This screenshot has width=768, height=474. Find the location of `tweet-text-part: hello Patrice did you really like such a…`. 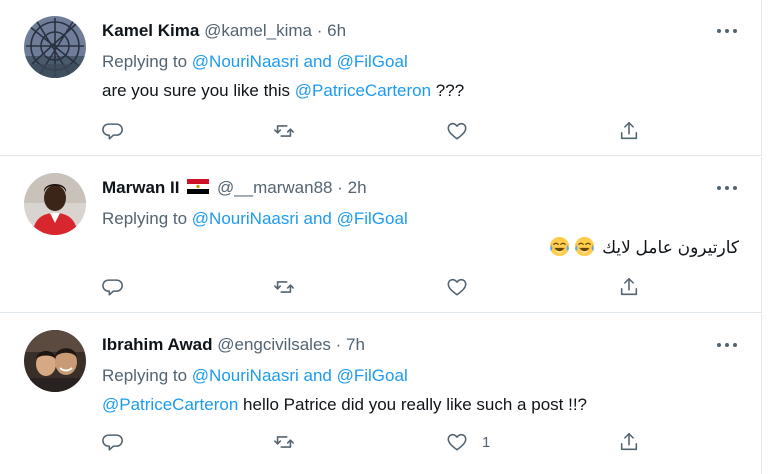

tweet-text-part: hello Patrice did you really like such a… is located at coordinates (412, 404).